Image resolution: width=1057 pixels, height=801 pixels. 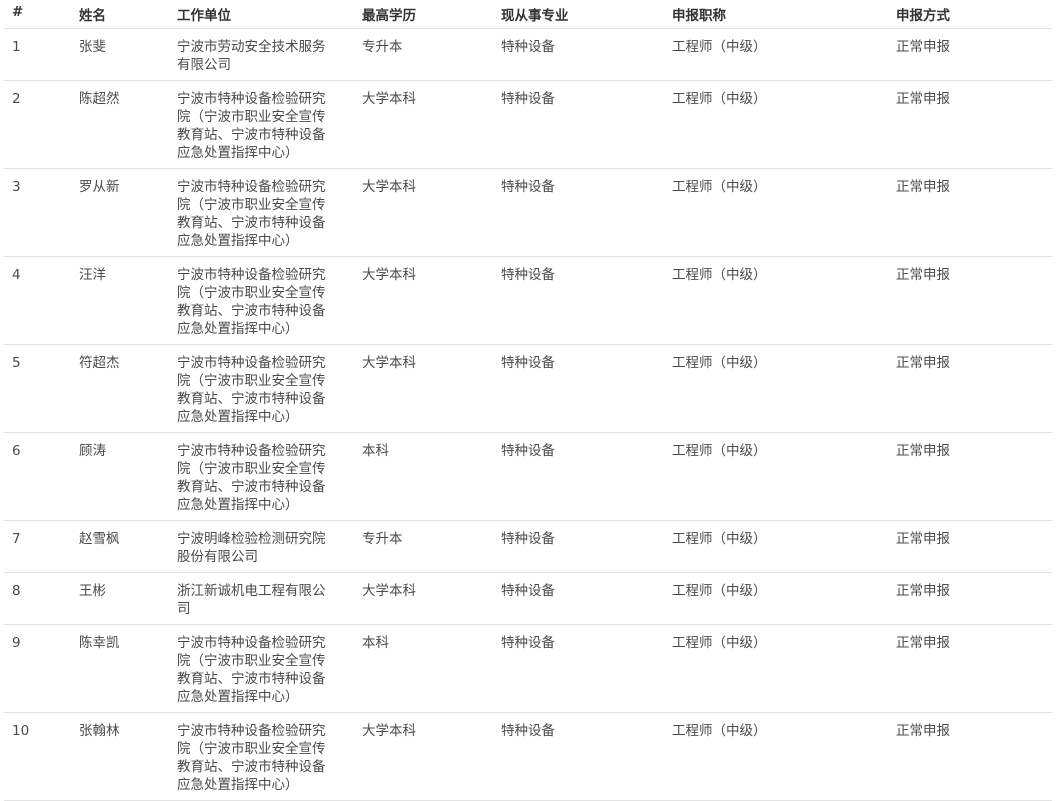 I want to click on work-unit-line: 宁波明峰检验检测研究院, so click(x=251, y=539).